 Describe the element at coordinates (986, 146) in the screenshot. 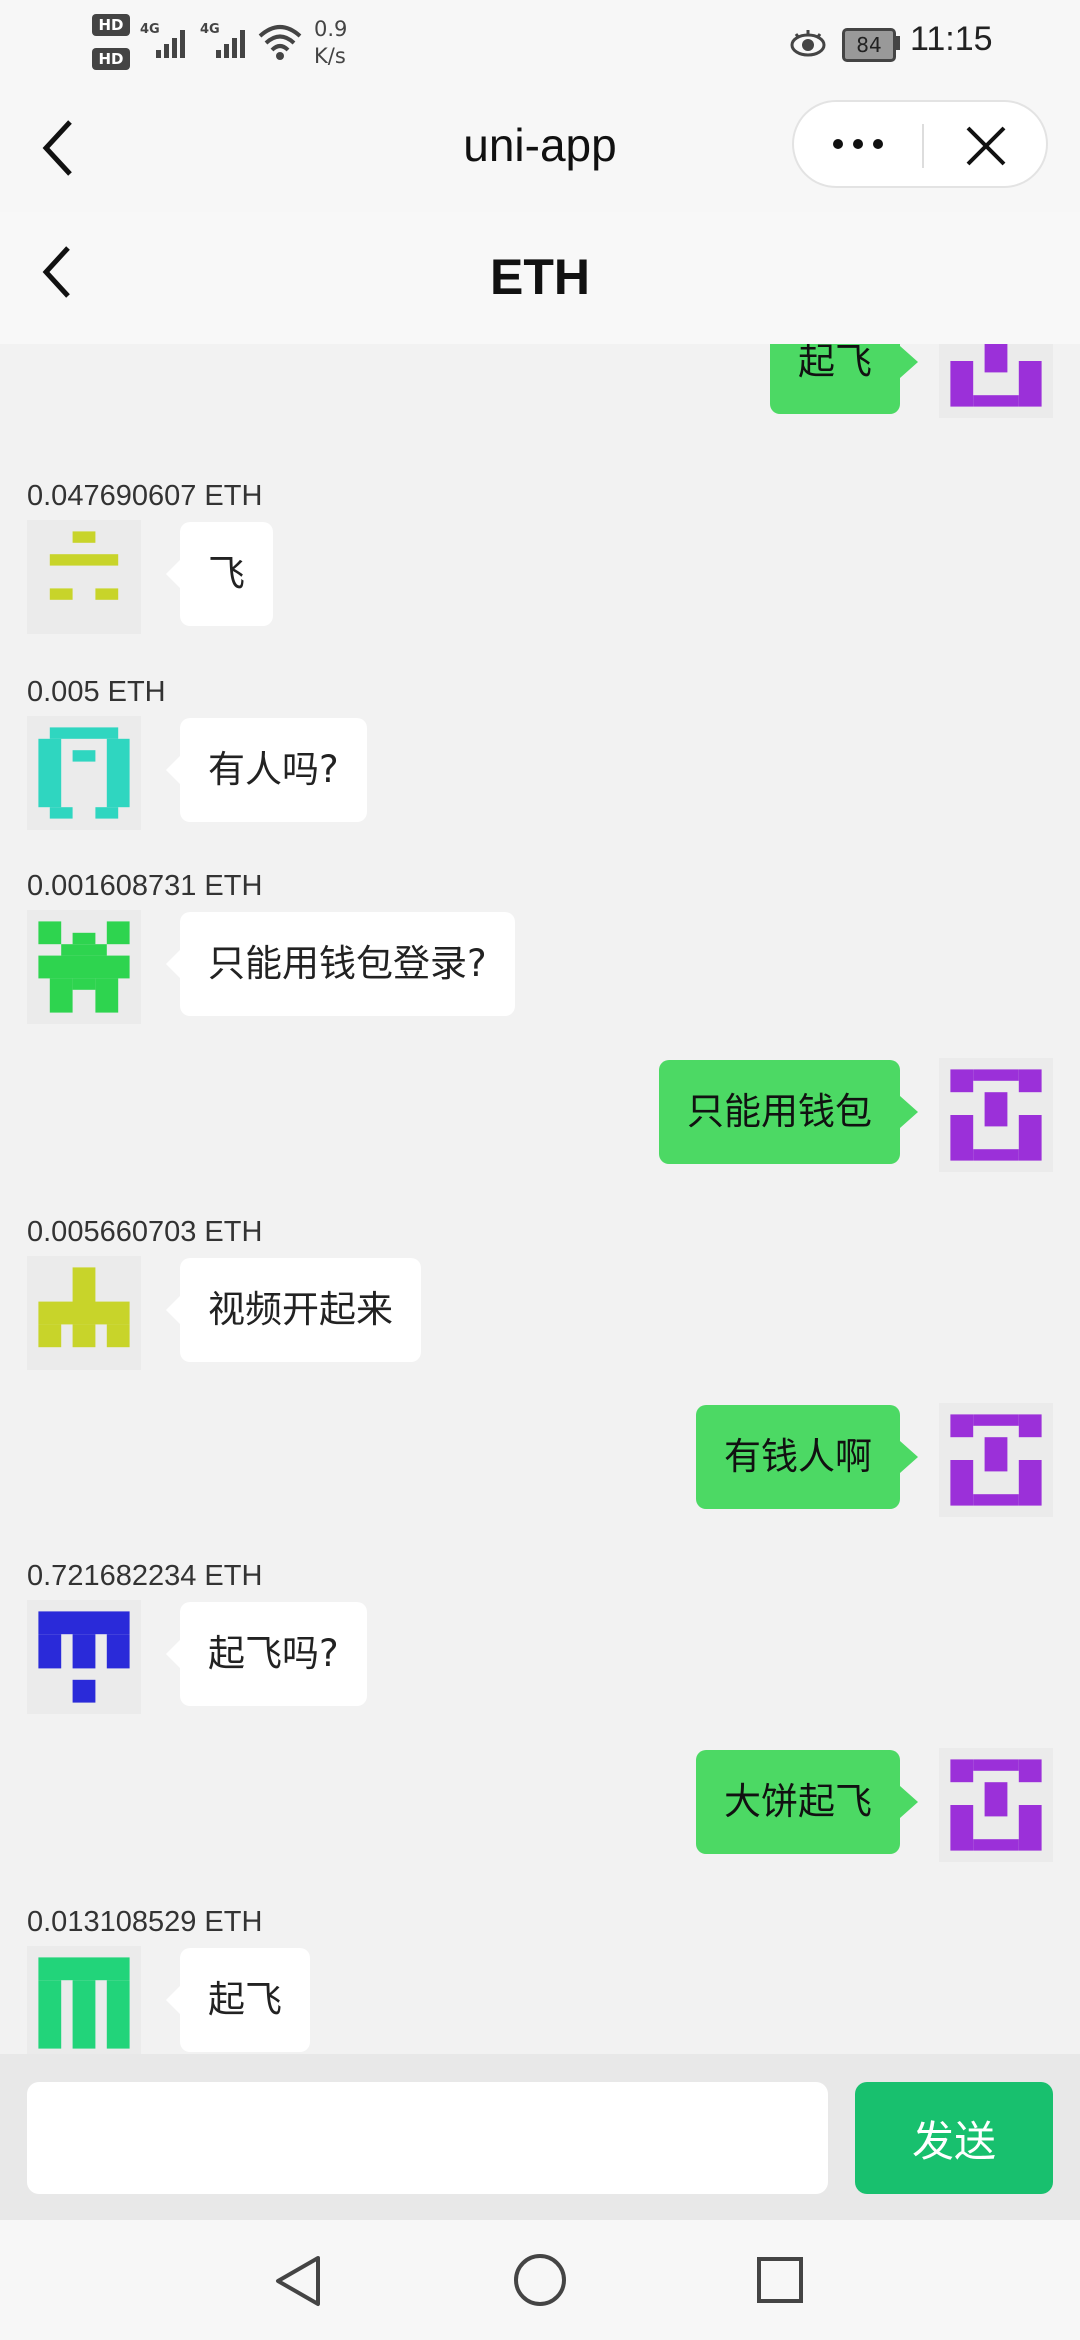

I see `close-icon` at that location.